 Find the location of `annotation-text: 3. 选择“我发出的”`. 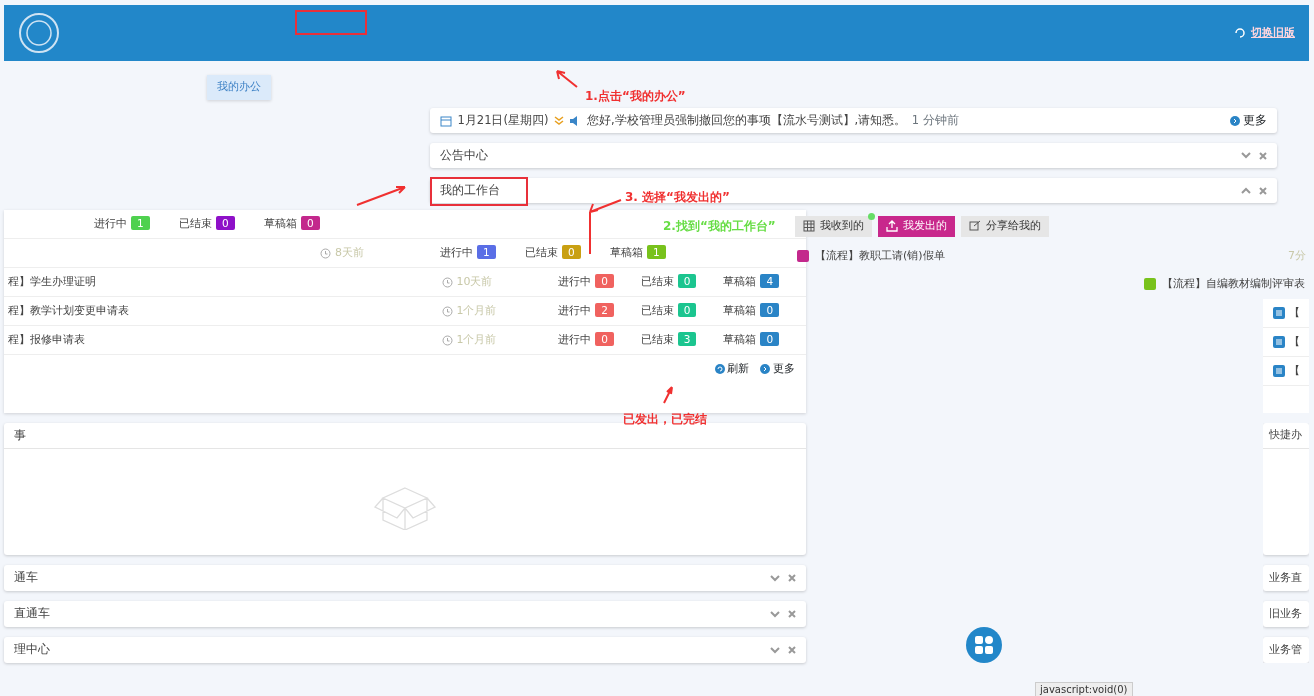

annotation-text: 3. 选择“我发出的” is located at coordinates (677, 197).